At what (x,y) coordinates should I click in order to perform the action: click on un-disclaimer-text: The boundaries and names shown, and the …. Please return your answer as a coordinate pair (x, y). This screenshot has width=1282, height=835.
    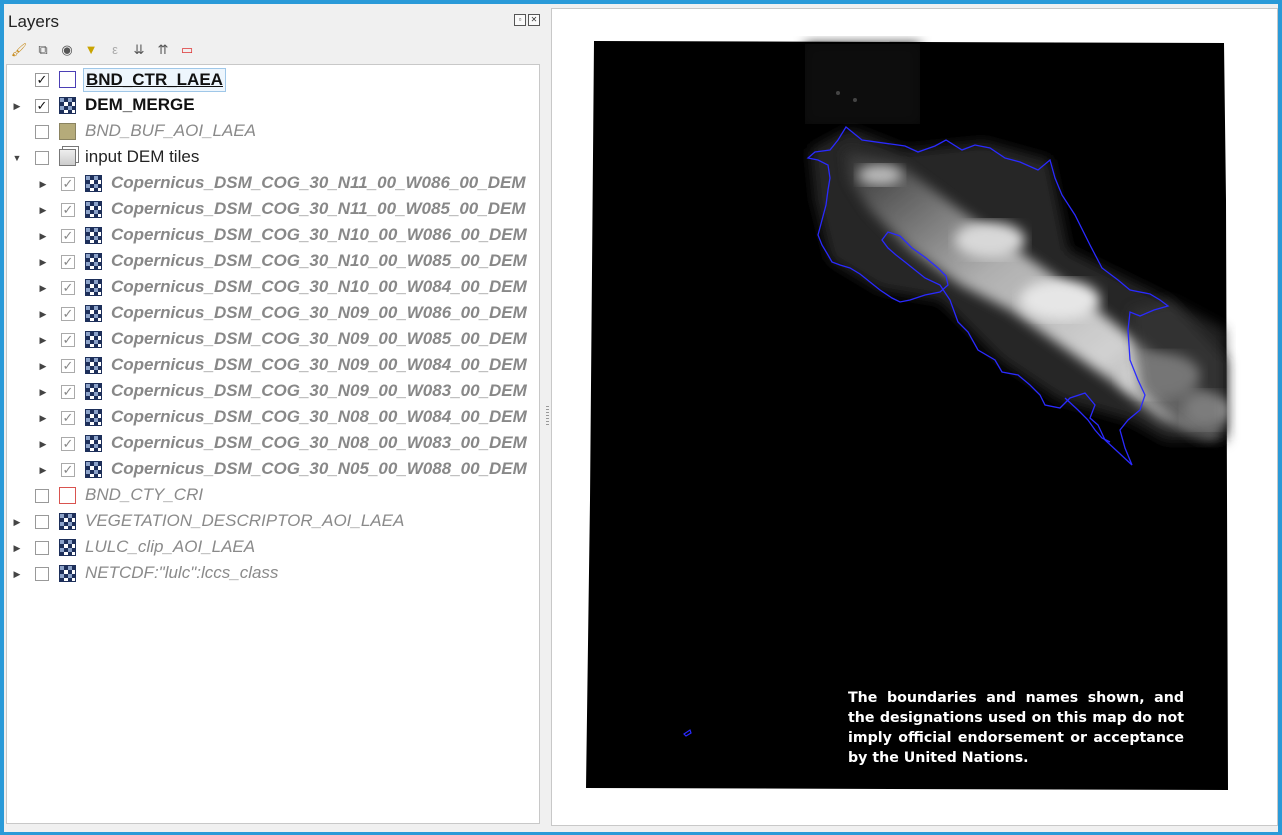
    Looking at the image, I should click on (1016, 728).